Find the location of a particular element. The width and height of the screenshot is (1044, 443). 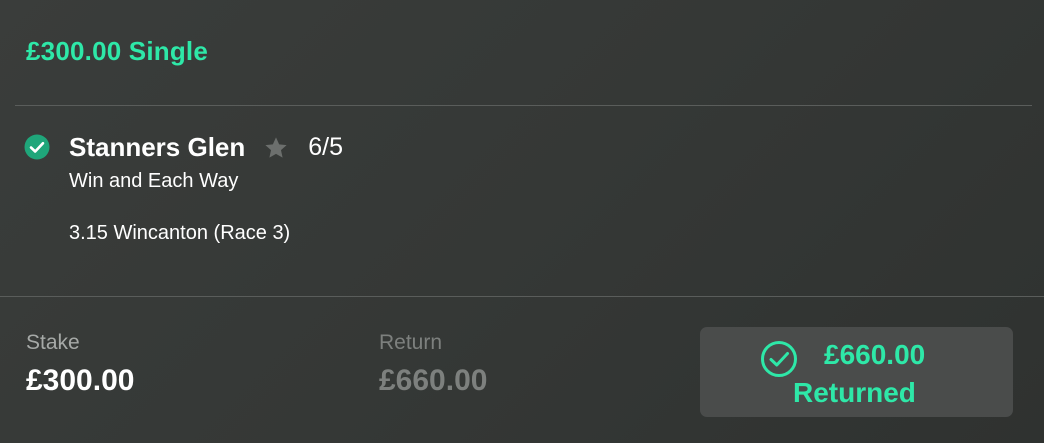

star-icon is located at coordinates (276, 148).